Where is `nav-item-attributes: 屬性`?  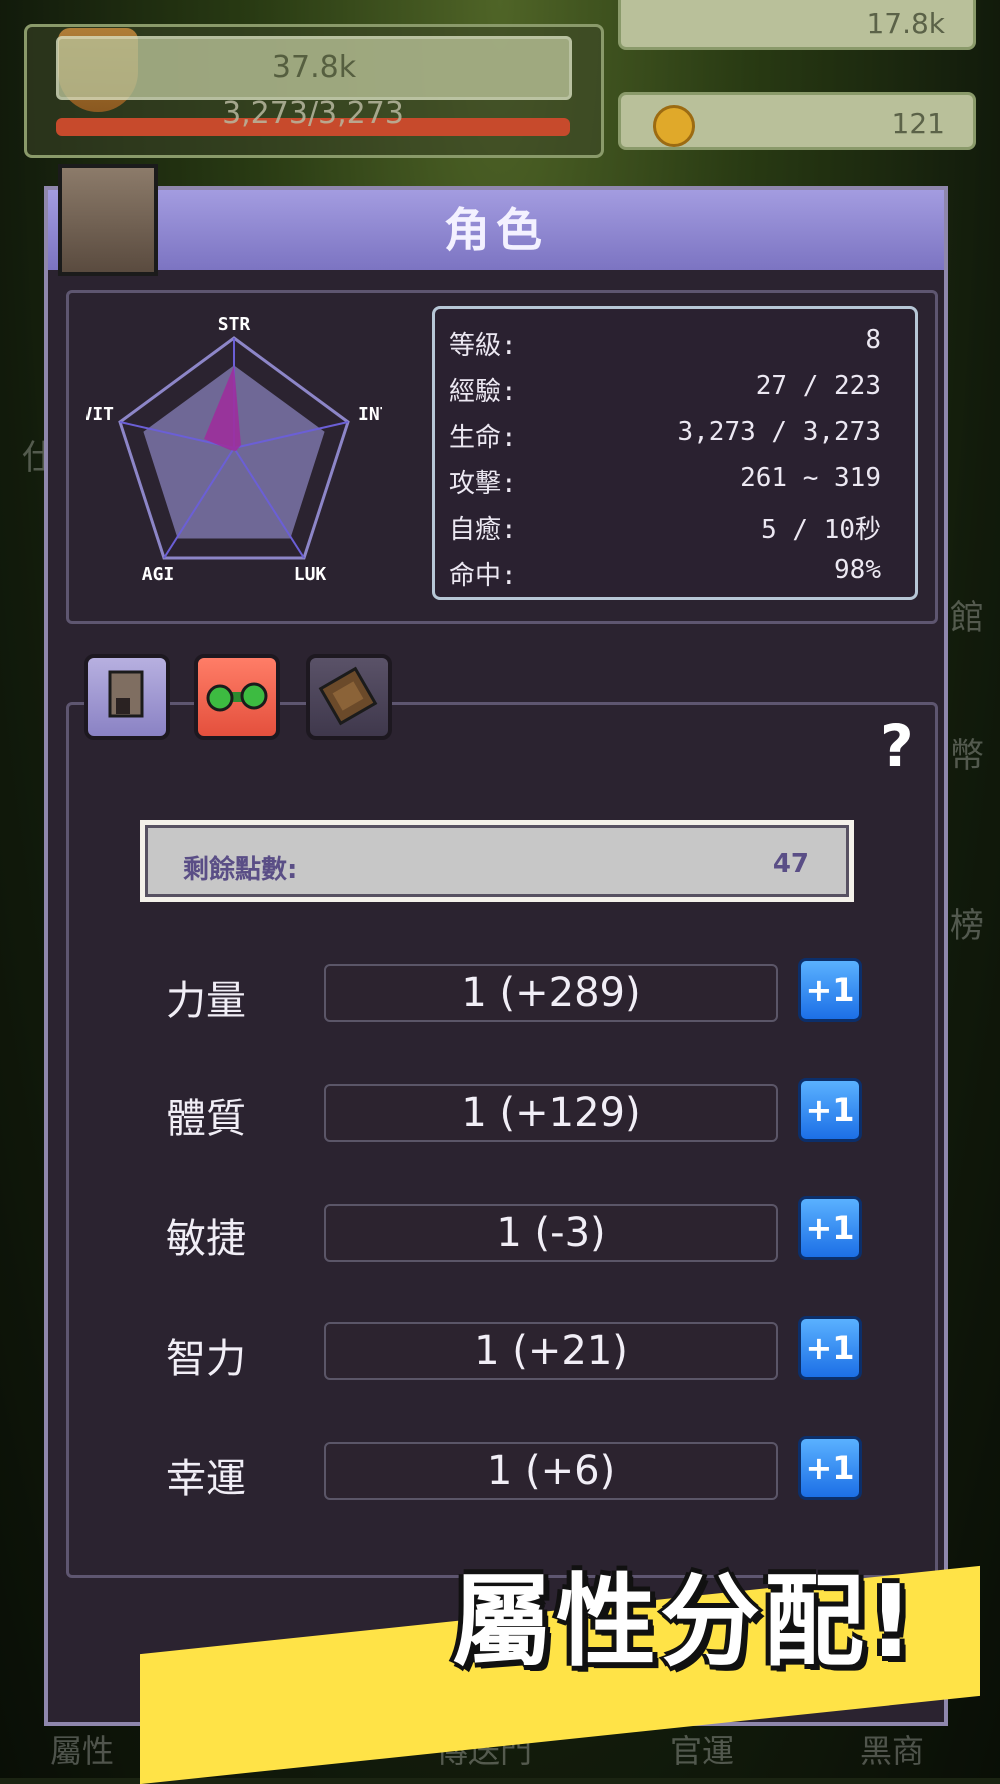 nav-item-attributes: 屬性 is located at coordinates (82, 1749).